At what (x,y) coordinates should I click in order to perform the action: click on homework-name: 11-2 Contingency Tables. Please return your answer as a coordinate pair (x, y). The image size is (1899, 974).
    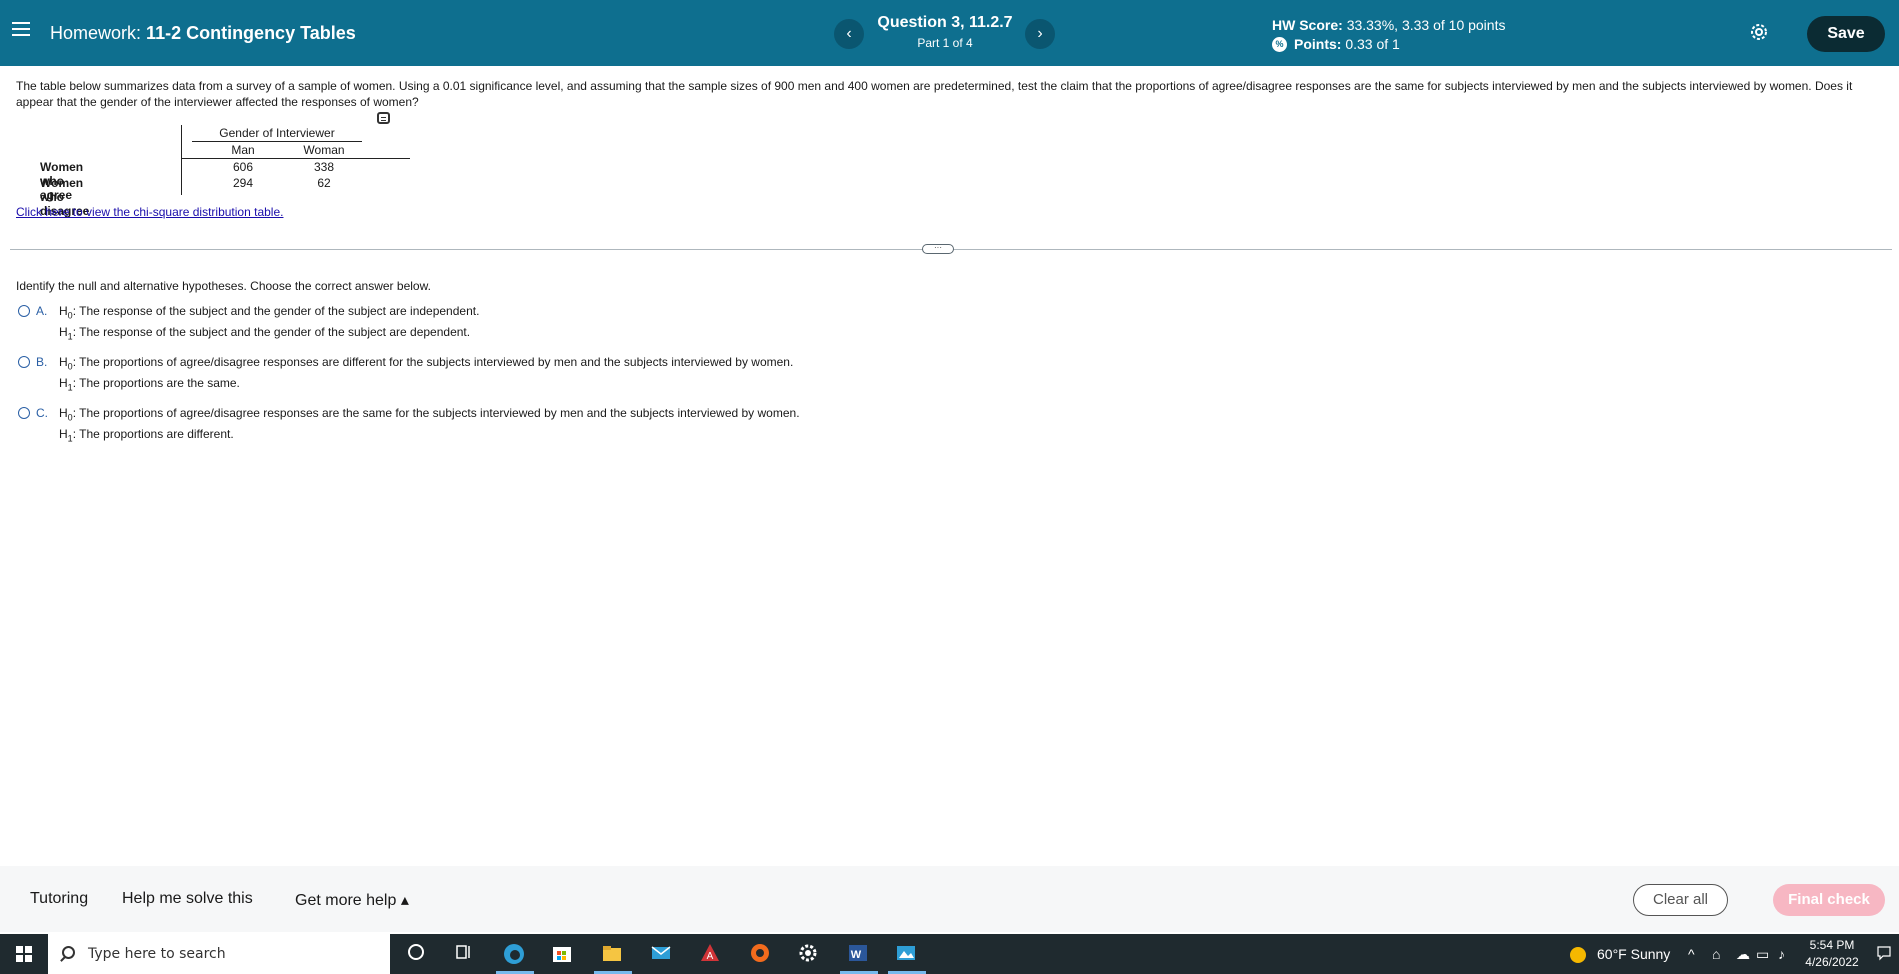
    Looking at the image, I should click on (251, 33).